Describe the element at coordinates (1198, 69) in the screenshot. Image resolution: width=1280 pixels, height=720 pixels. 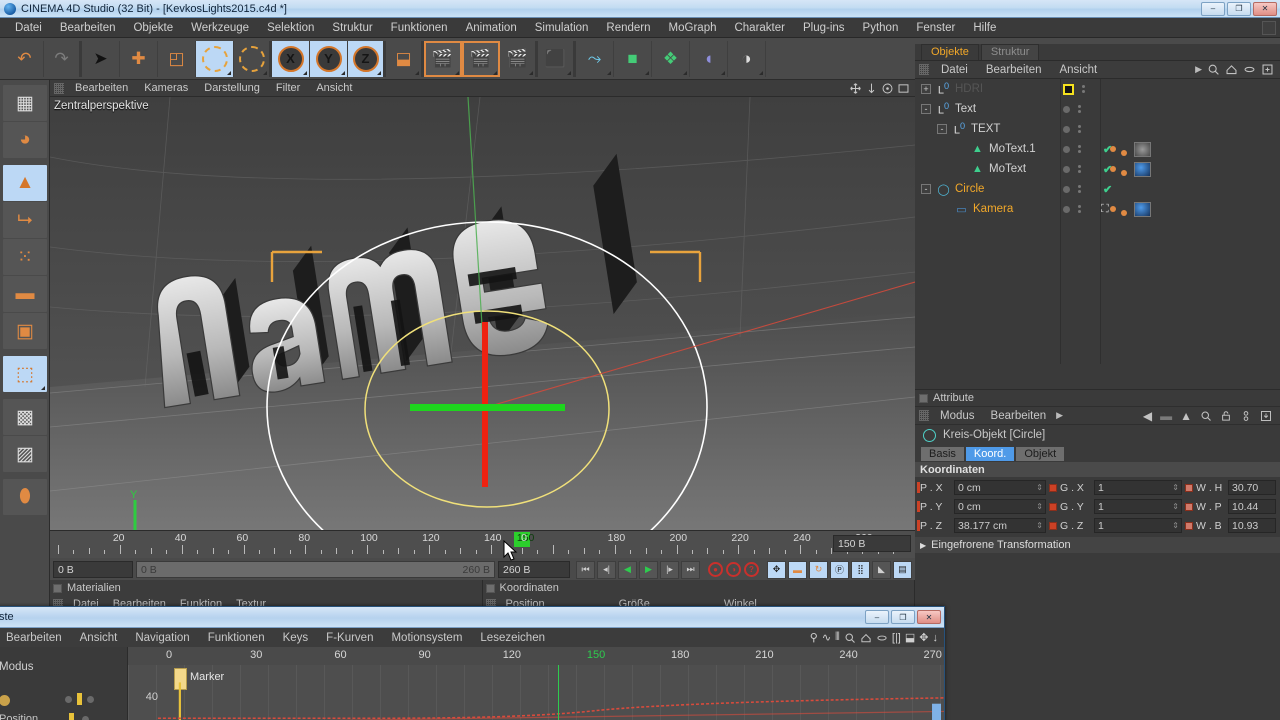
I see `chevron-right-icon: ▶` at that location.